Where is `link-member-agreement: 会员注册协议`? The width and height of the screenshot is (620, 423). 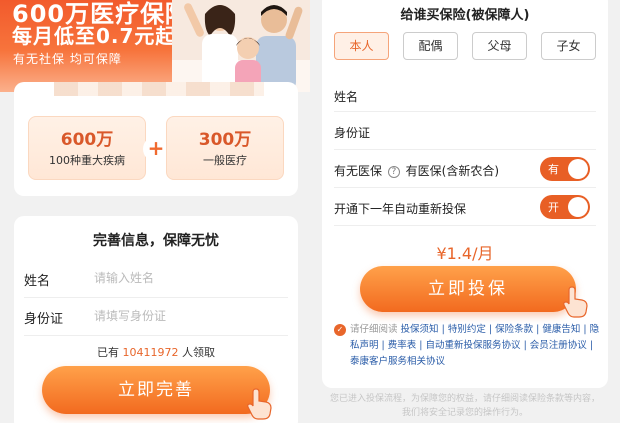
link-member-agreement: 会员注册协议 is located at coordinates (558, 345).